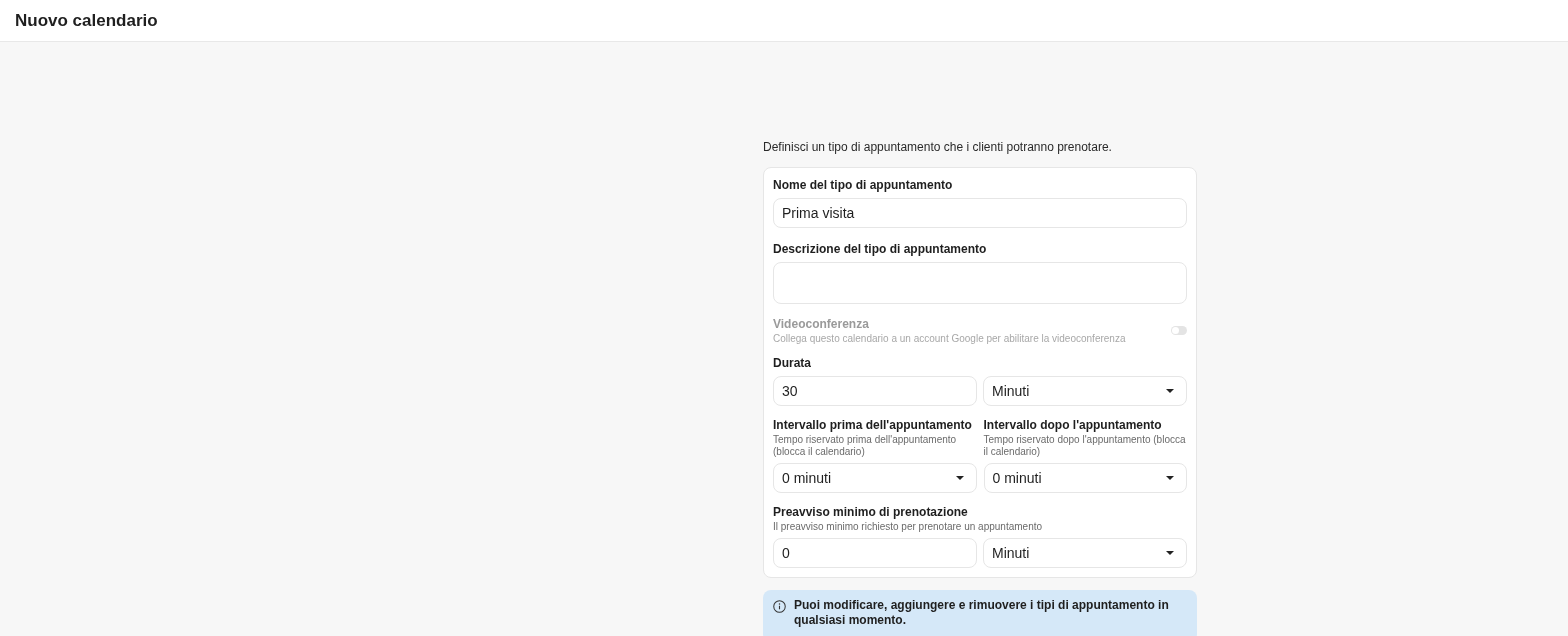 This screenshot has height=636, width=1568. Describe the element at coordinates (865, 446) in the screenshot. I see `field-hint: Tempo riservato prima dell'appuntamento (blocca il calendario)` at that location.